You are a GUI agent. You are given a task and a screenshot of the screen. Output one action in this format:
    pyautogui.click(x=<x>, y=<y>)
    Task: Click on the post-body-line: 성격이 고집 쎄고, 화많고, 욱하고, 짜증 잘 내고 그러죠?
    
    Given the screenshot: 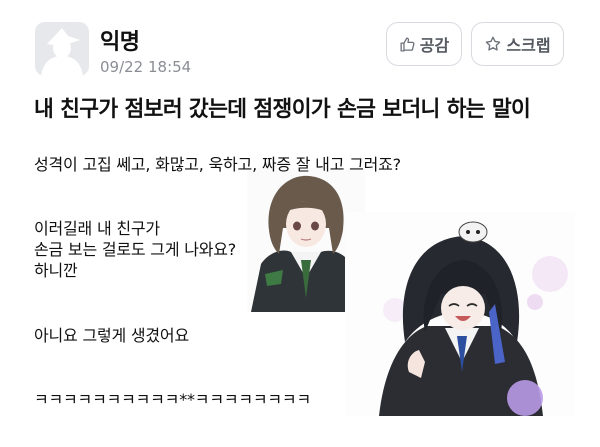 What is the action you would take?
    pyautogui.click(x=217, y=164)
    